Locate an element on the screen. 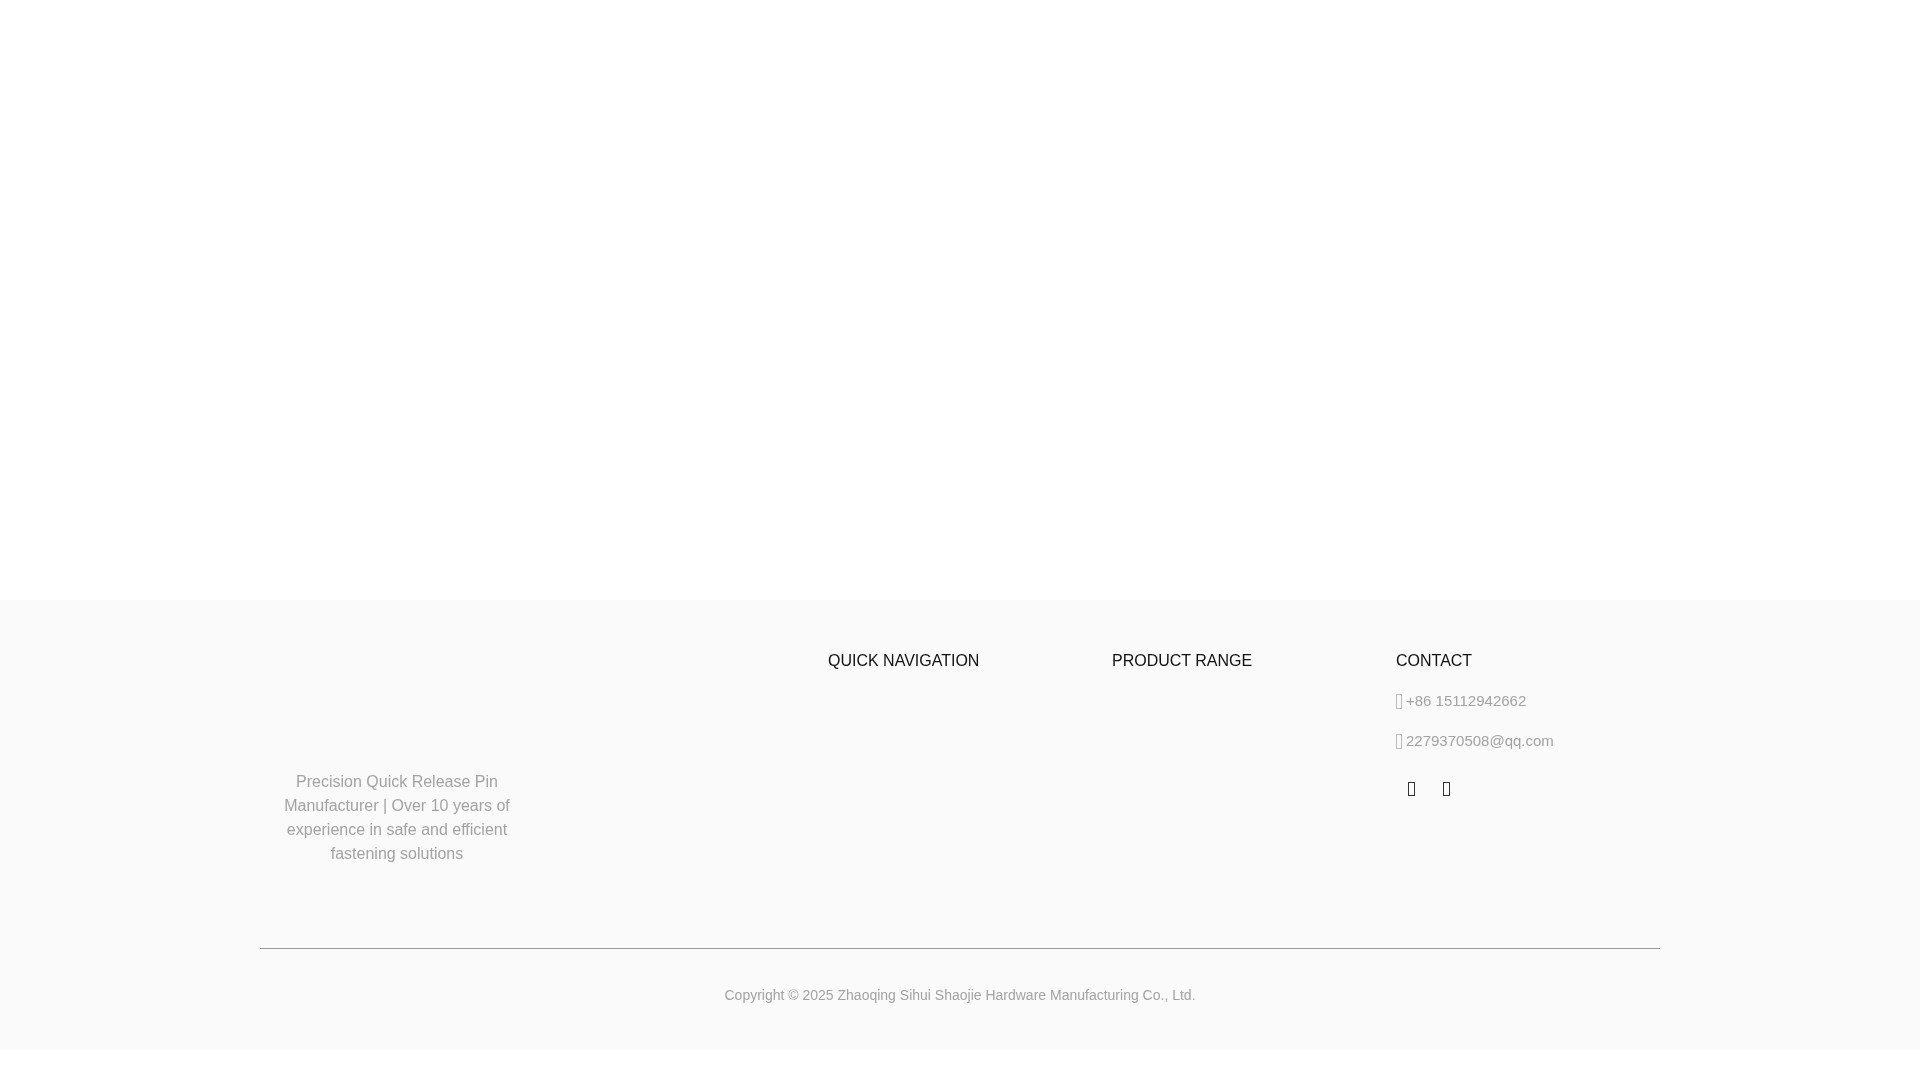 The height and width of the screenshot is (1080, 1920). copyright-text: Copyright © 2025 Zhaoqing Sihui Shaojie Hardware Manufacturing Co., Ltd. is located at coordinates (960, 995).